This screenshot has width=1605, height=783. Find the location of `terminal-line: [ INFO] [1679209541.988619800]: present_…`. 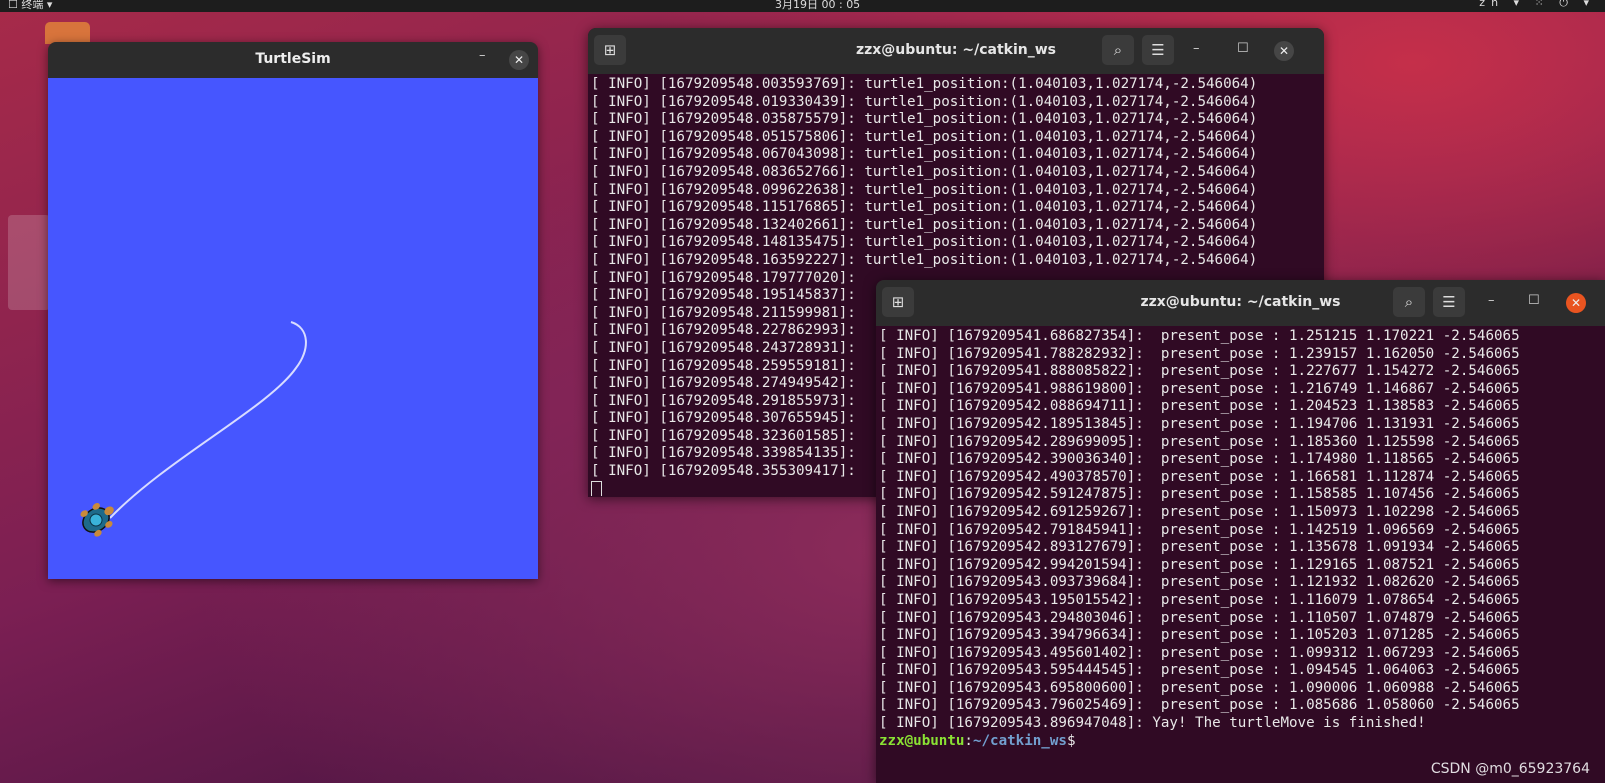

terminal-line: [ INFO] [1679209541.988619800]: present_… is located at coordinates (1199, 388).